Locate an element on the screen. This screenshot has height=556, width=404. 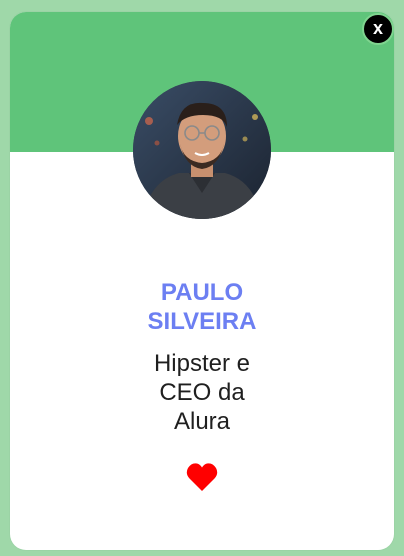
heart-icon is located at coordinates (202, 477).